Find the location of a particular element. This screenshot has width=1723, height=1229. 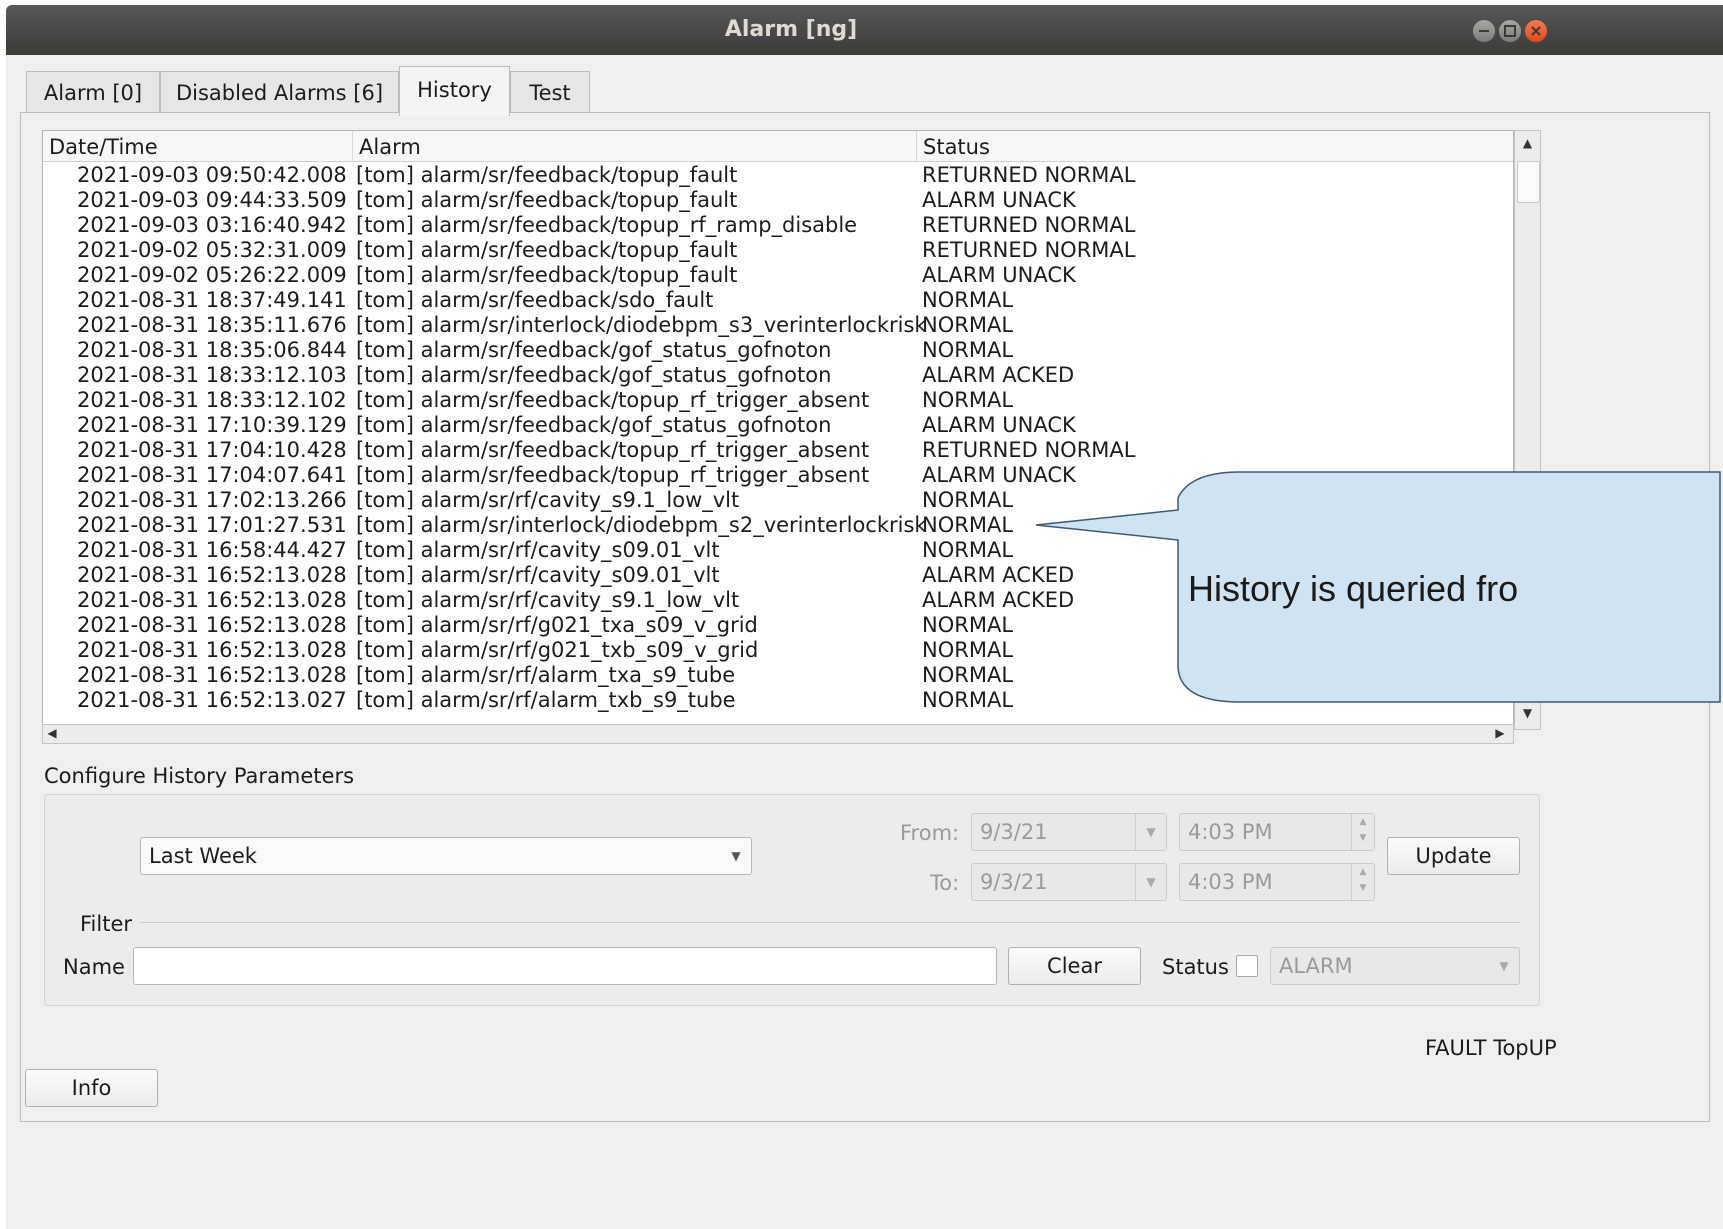

maximize-icon is located at coordinates (1510, 31).